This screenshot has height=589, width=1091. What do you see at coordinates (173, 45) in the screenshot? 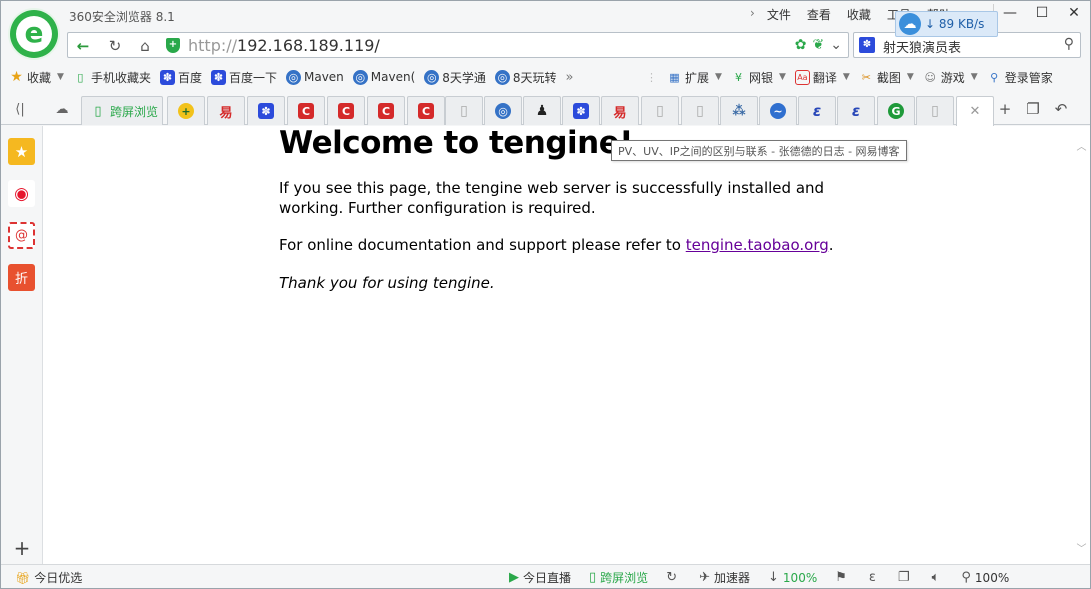
I see `security-shield-icon: +` at bounding box center [173, 45].